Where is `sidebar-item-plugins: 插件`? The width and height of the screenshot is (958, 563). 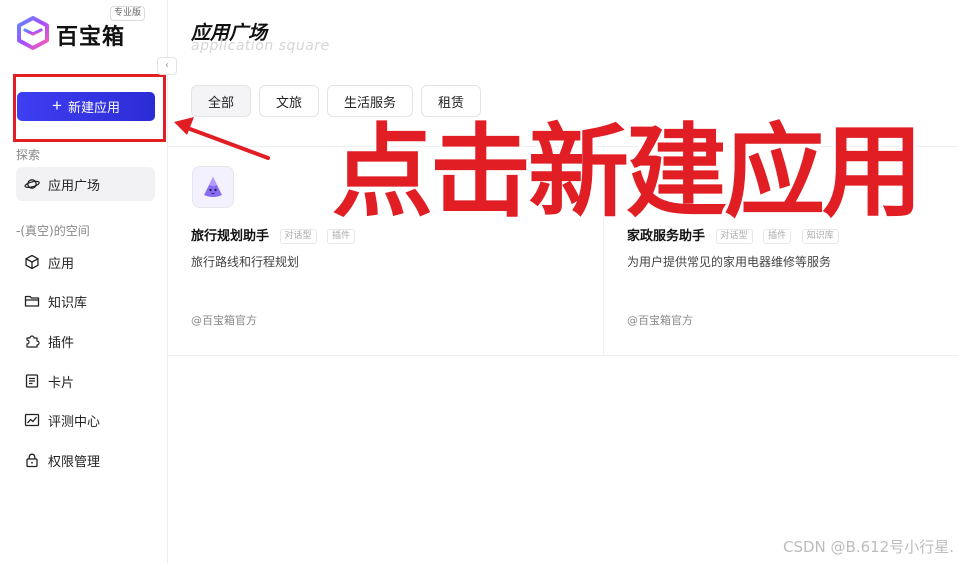 sidebar-item-plugins: 插件 is located at coordinates (85, 341).